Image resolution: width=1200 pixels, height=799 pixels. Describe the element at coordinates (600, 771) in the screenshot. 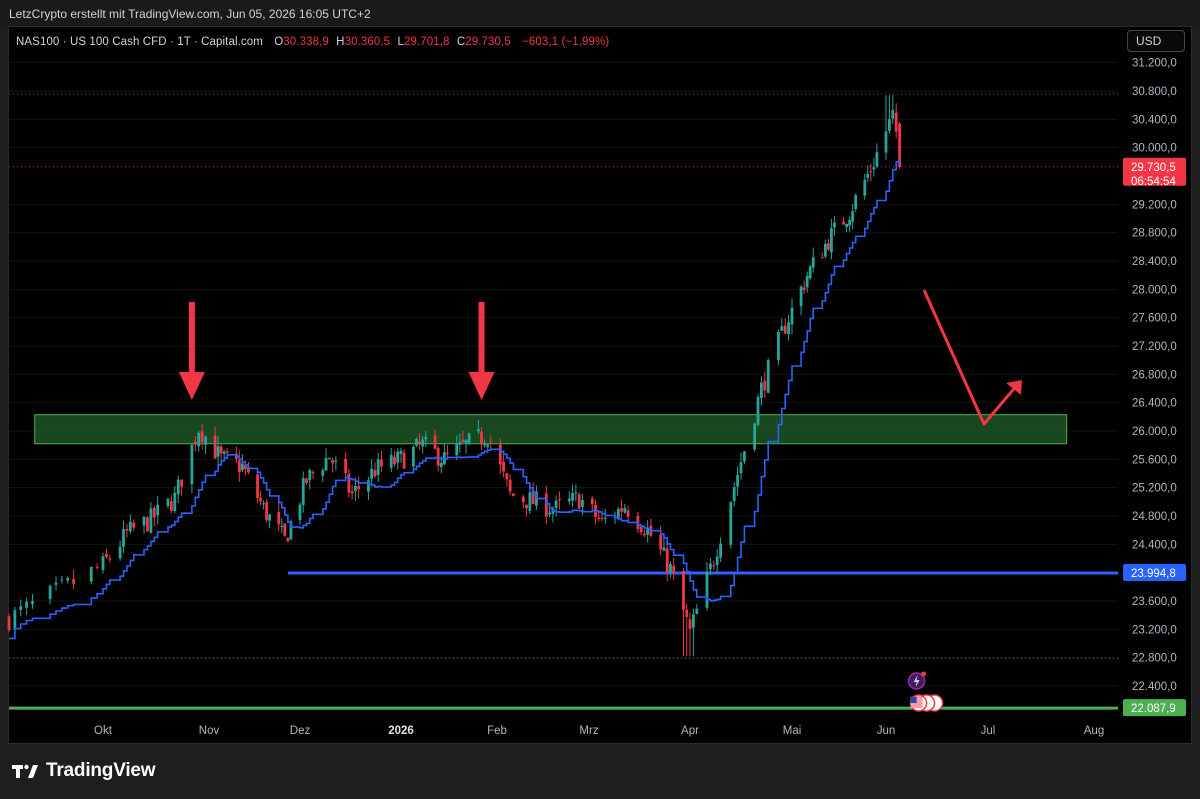

I see `footer` at that location.